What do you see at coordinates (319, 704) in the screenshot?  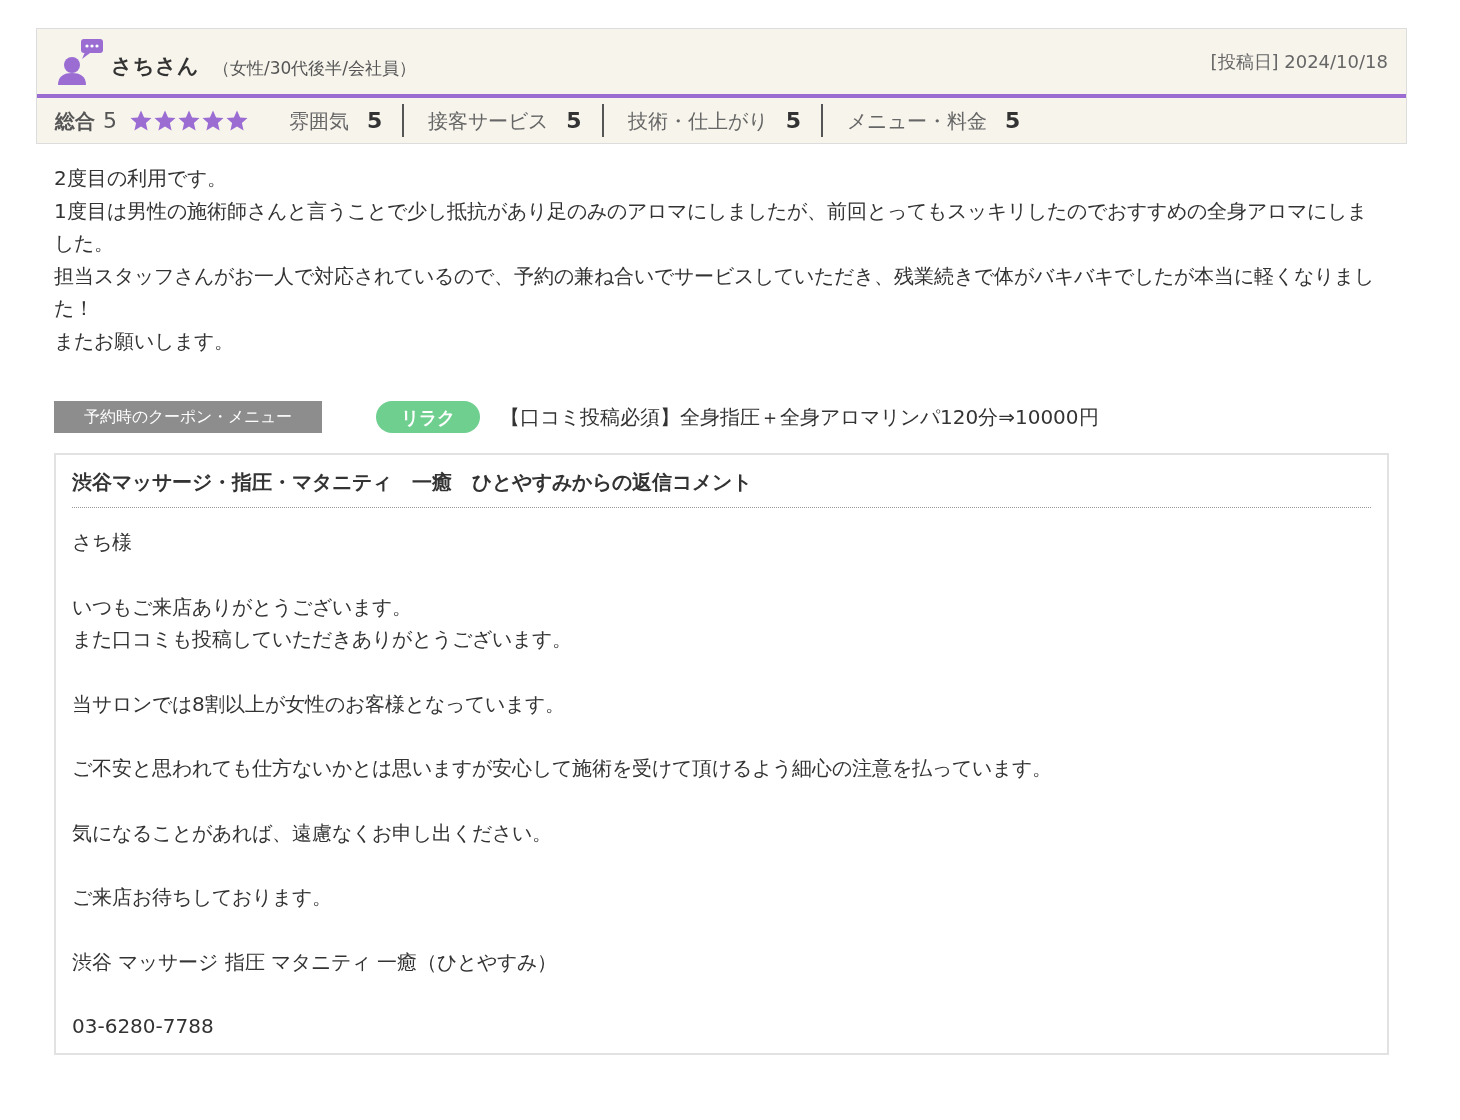 I see `reply-text: 当サロンでは8割以上が女性のお客様となっています。` at bounding box center [319, 704].